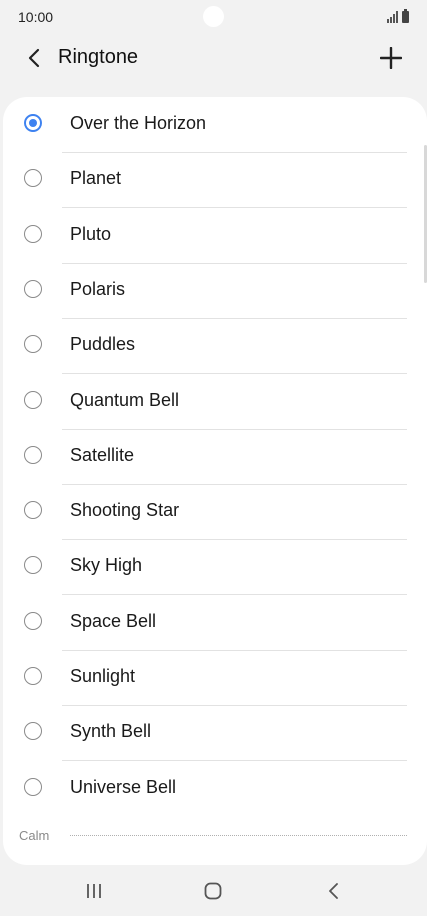  I want to click on home-button, so click(213, 891).